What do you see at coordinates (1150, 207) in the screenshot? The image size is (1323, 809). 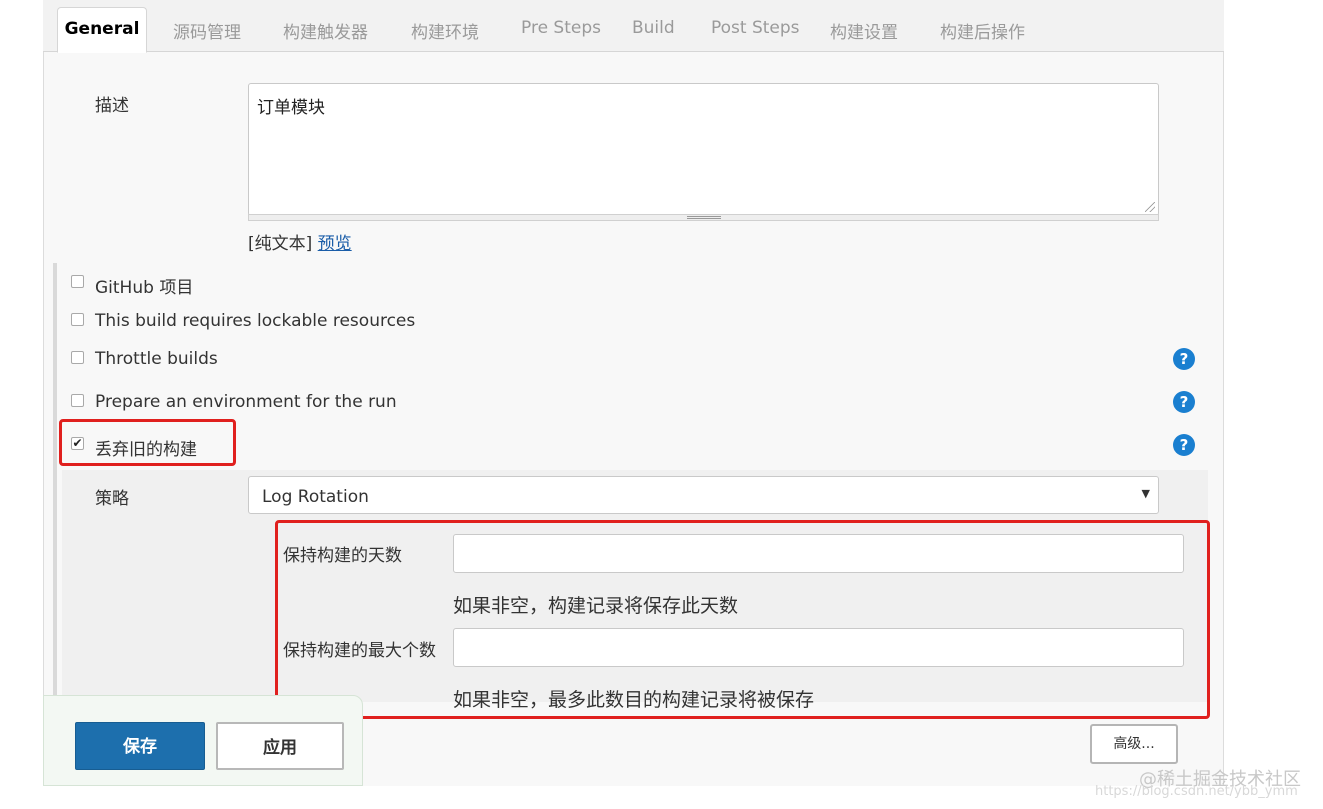 I see `resize-grip-icon` at bounding box center [1150, 207].